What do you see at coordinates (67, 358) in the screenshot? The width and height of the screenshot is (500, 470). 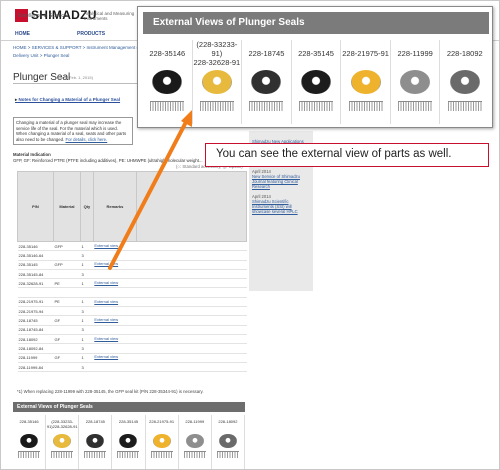 I see `cell-material: GF` at bounding box center [67, 358].